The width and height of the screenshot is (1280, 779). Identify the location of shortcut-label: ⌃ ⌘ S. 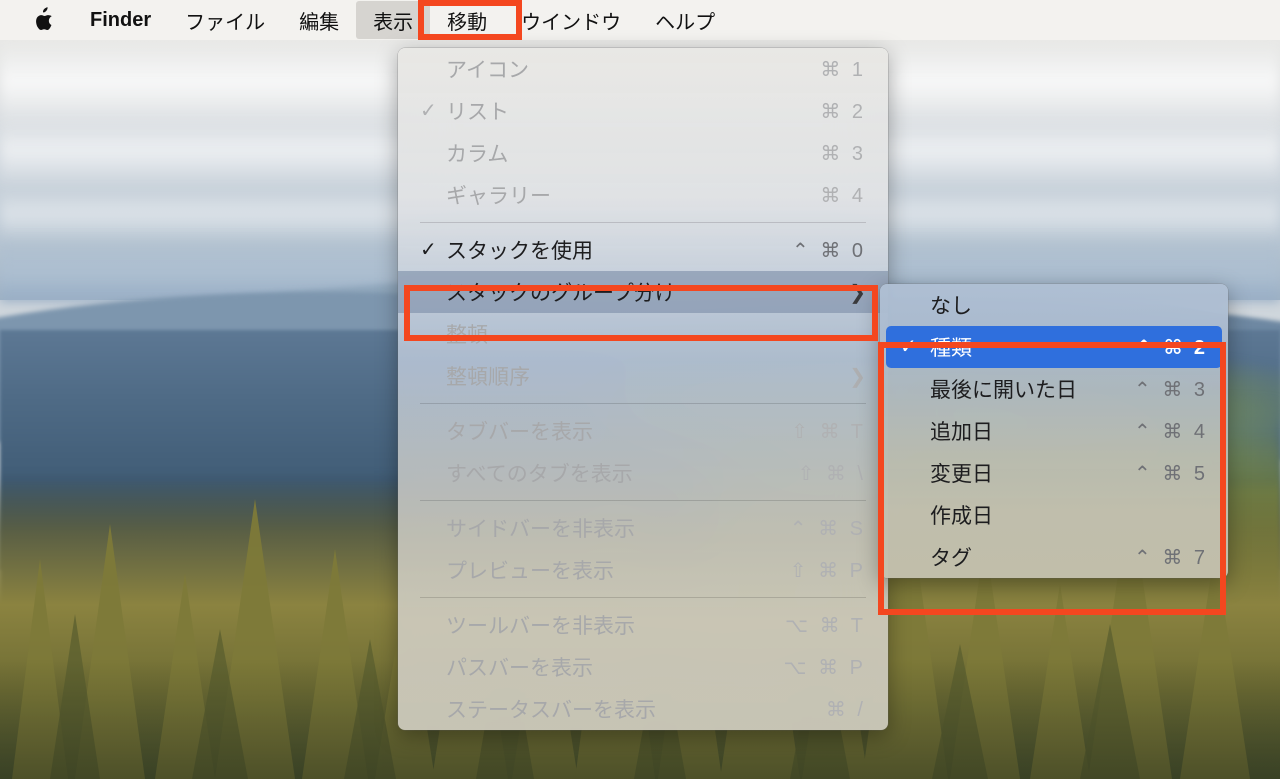
(827, 528).